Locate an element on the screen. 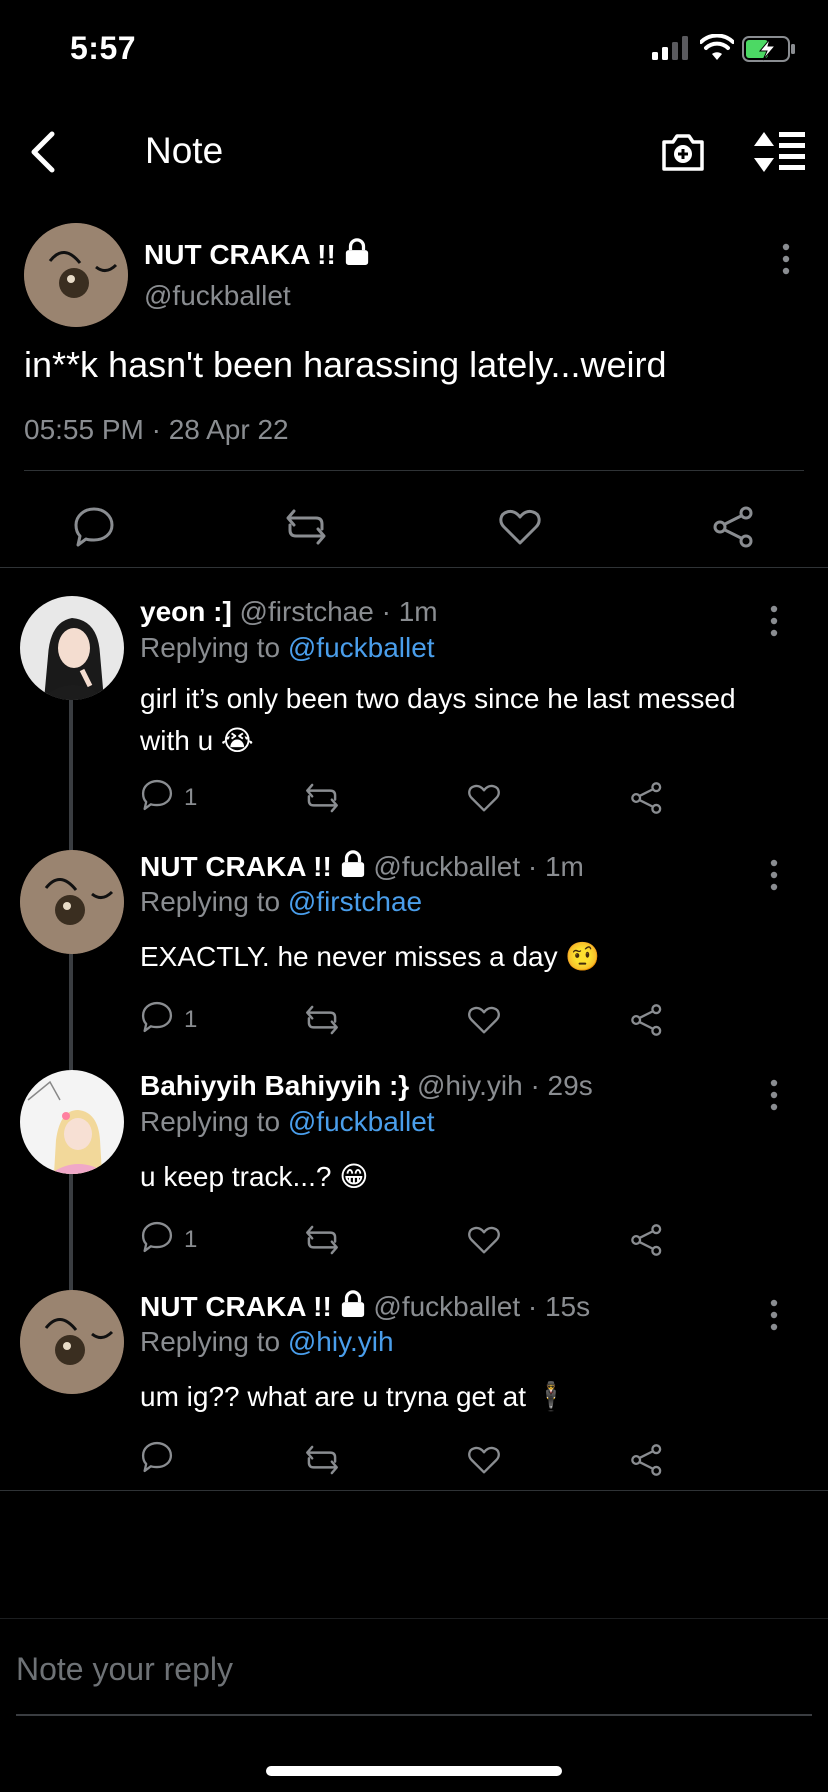  reply-button is located at coordinates (180, 1460).